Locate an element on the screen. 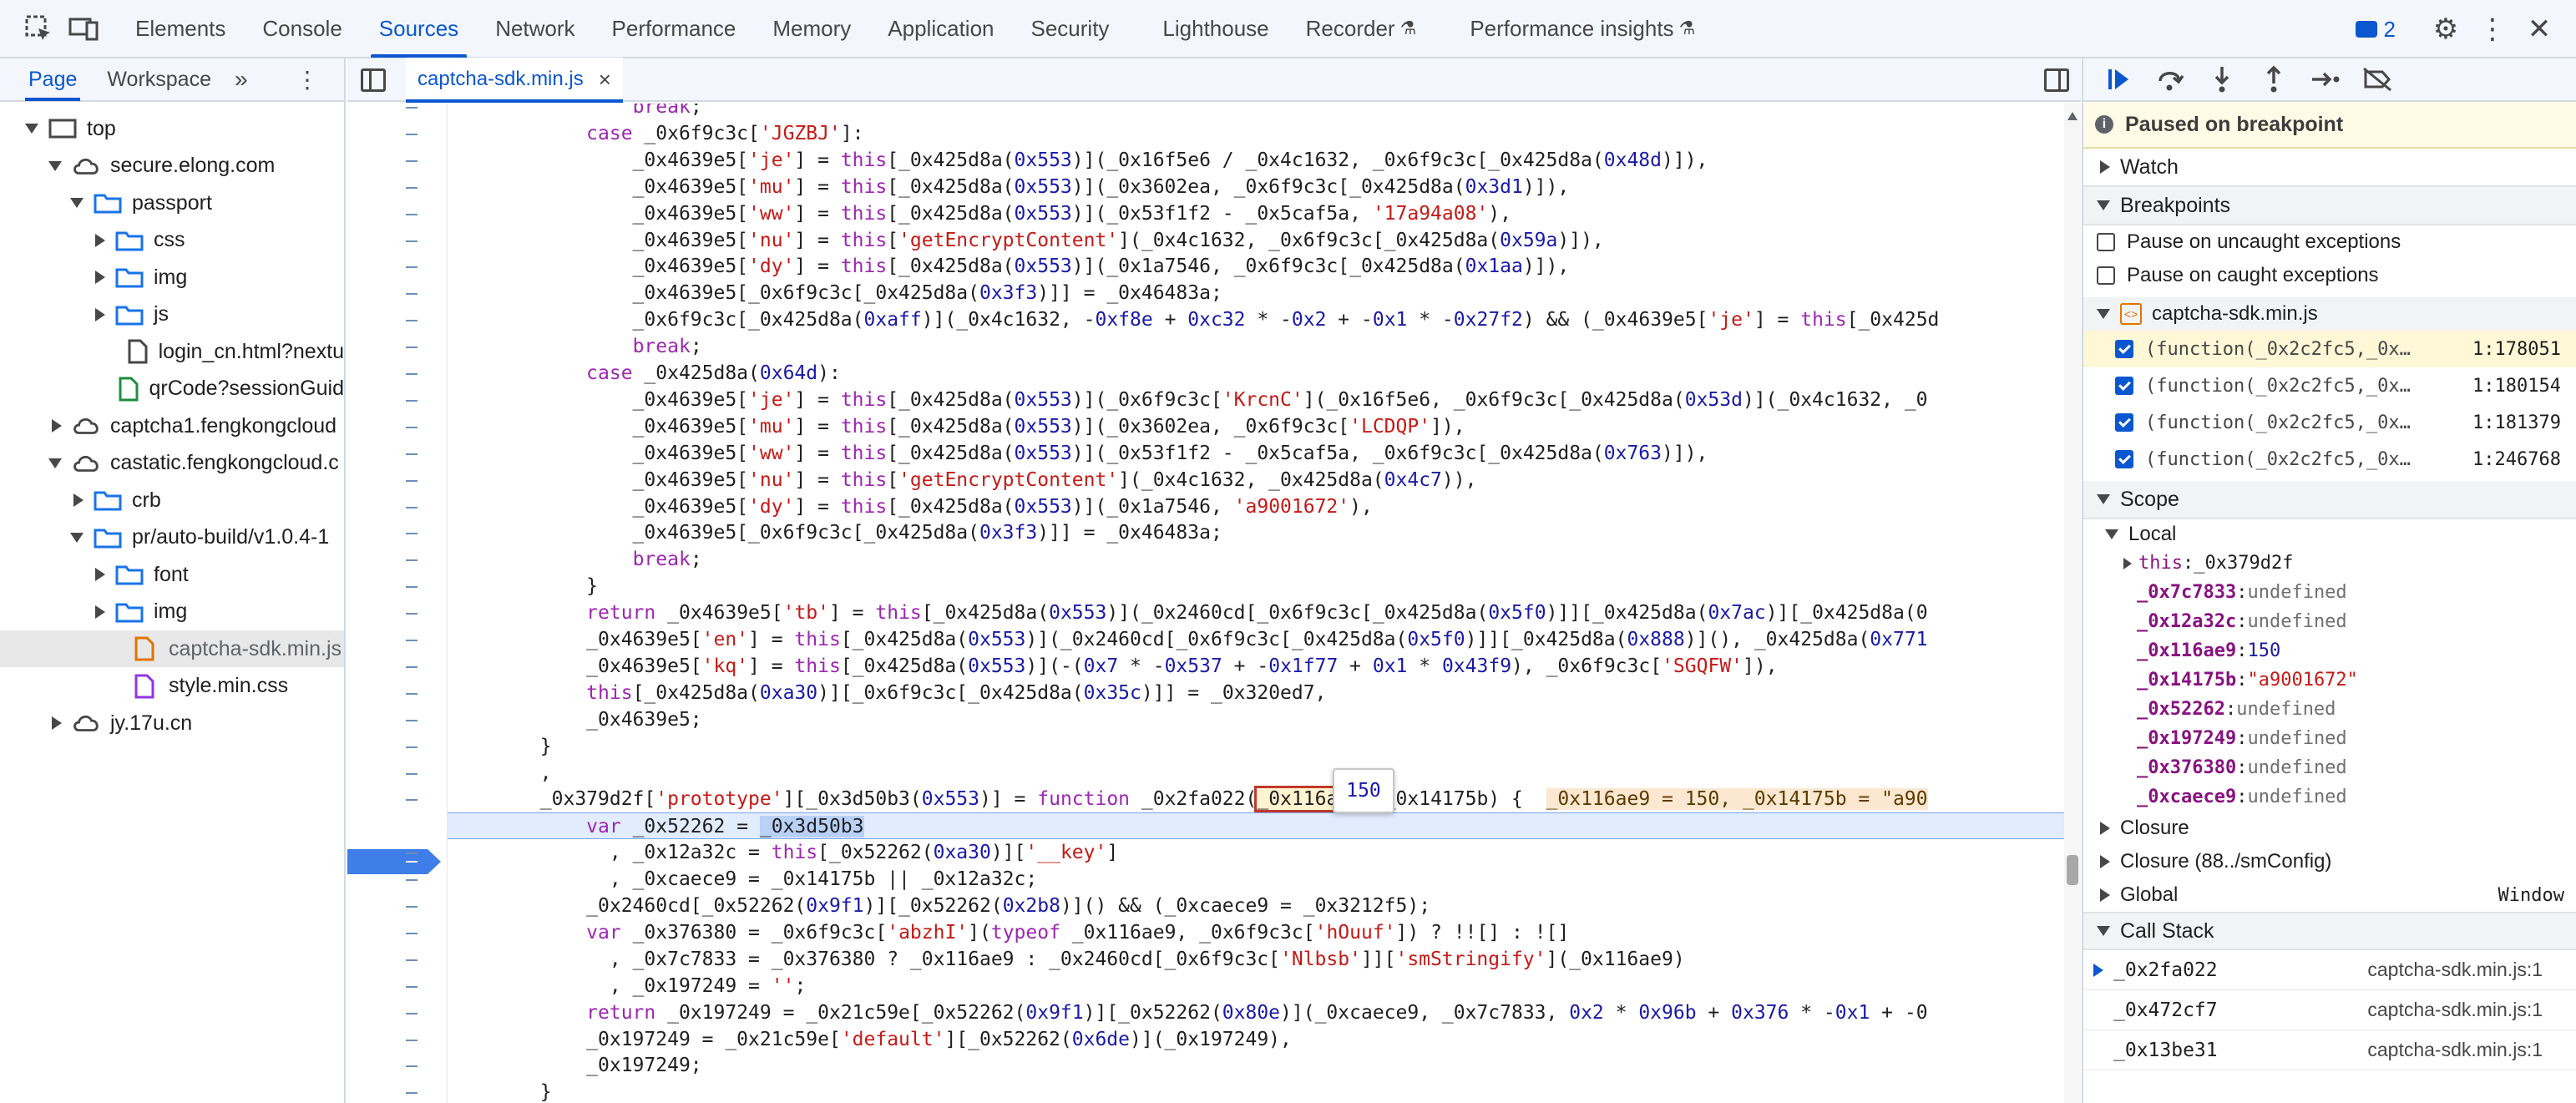 Image resolution: width=2576 pixels, height=1103 pixels. tree-item: js is located at coordinates (172, 314).